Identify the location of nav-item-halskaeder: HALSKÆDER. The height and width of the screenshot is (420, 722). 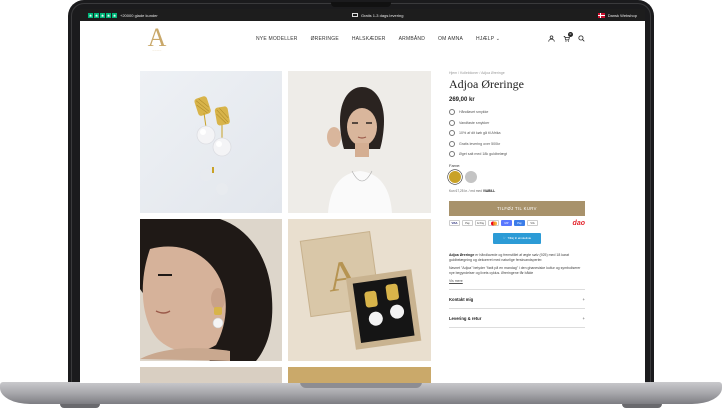
(369, 39).